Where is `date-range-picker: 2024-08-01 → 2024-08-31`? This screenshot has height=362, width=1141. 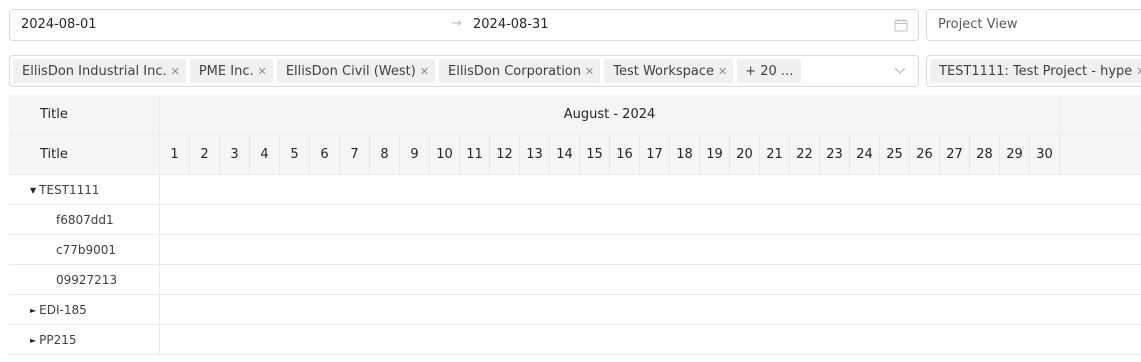 date-range-picker: 2024-08-01 → 2024-08-31 is located at coordinates (464, 25).